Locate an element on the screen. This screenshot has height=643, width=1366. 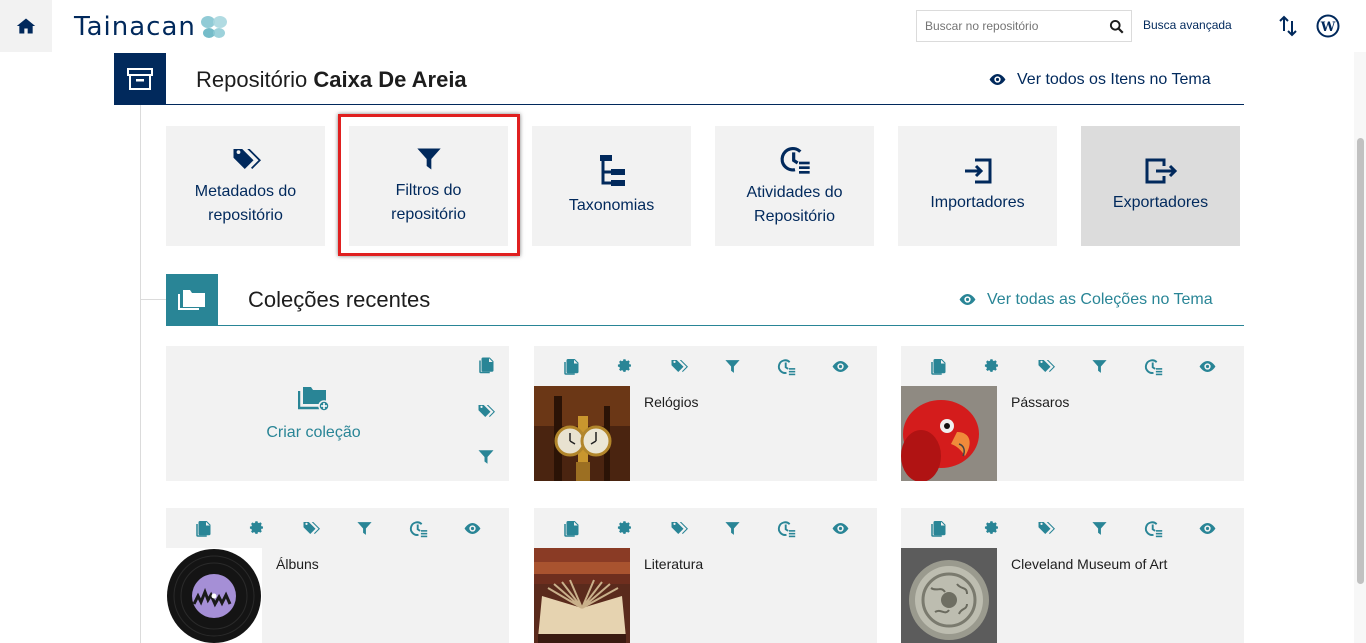
taxonomy-icon is located at coordinates (612, 170).